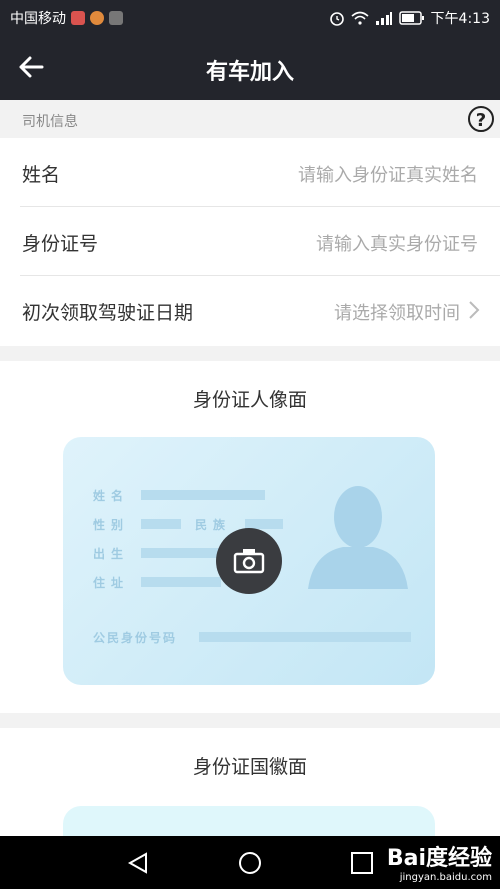 The height and width of the screenshot is (889, 500). Describe the element at coordinates (474, 310) in the screenshot. I see `chevron-right-icon` at that location.